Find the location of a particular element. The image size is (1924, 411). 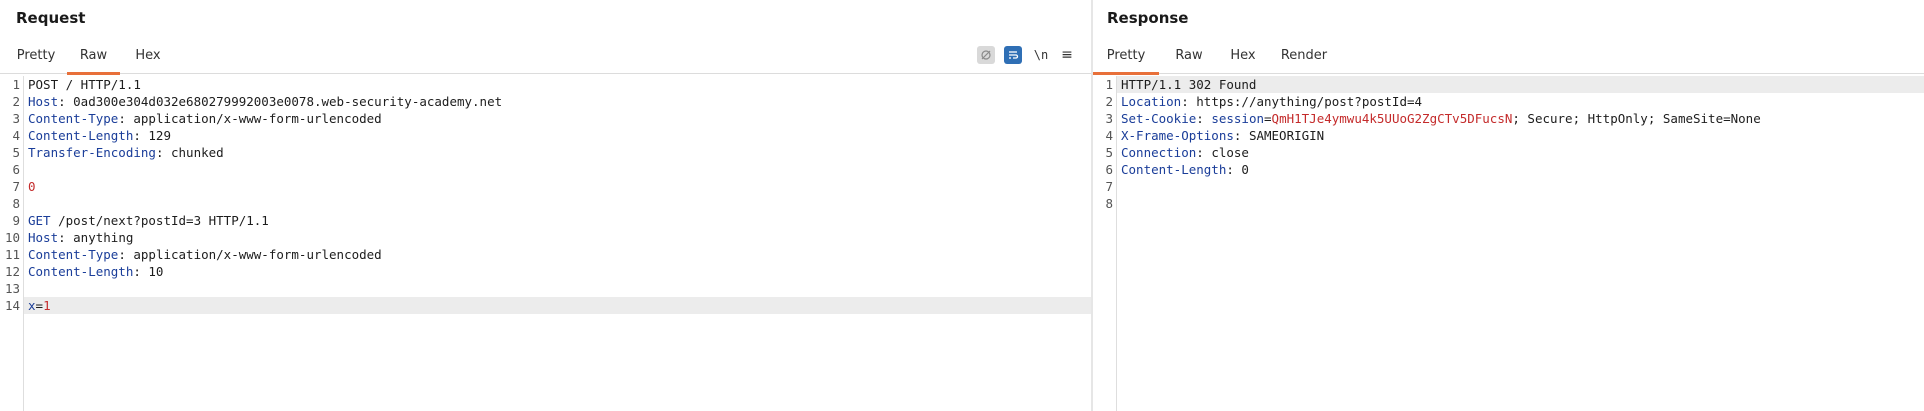

header-value: : chunked is located at coordinates (189, 152).